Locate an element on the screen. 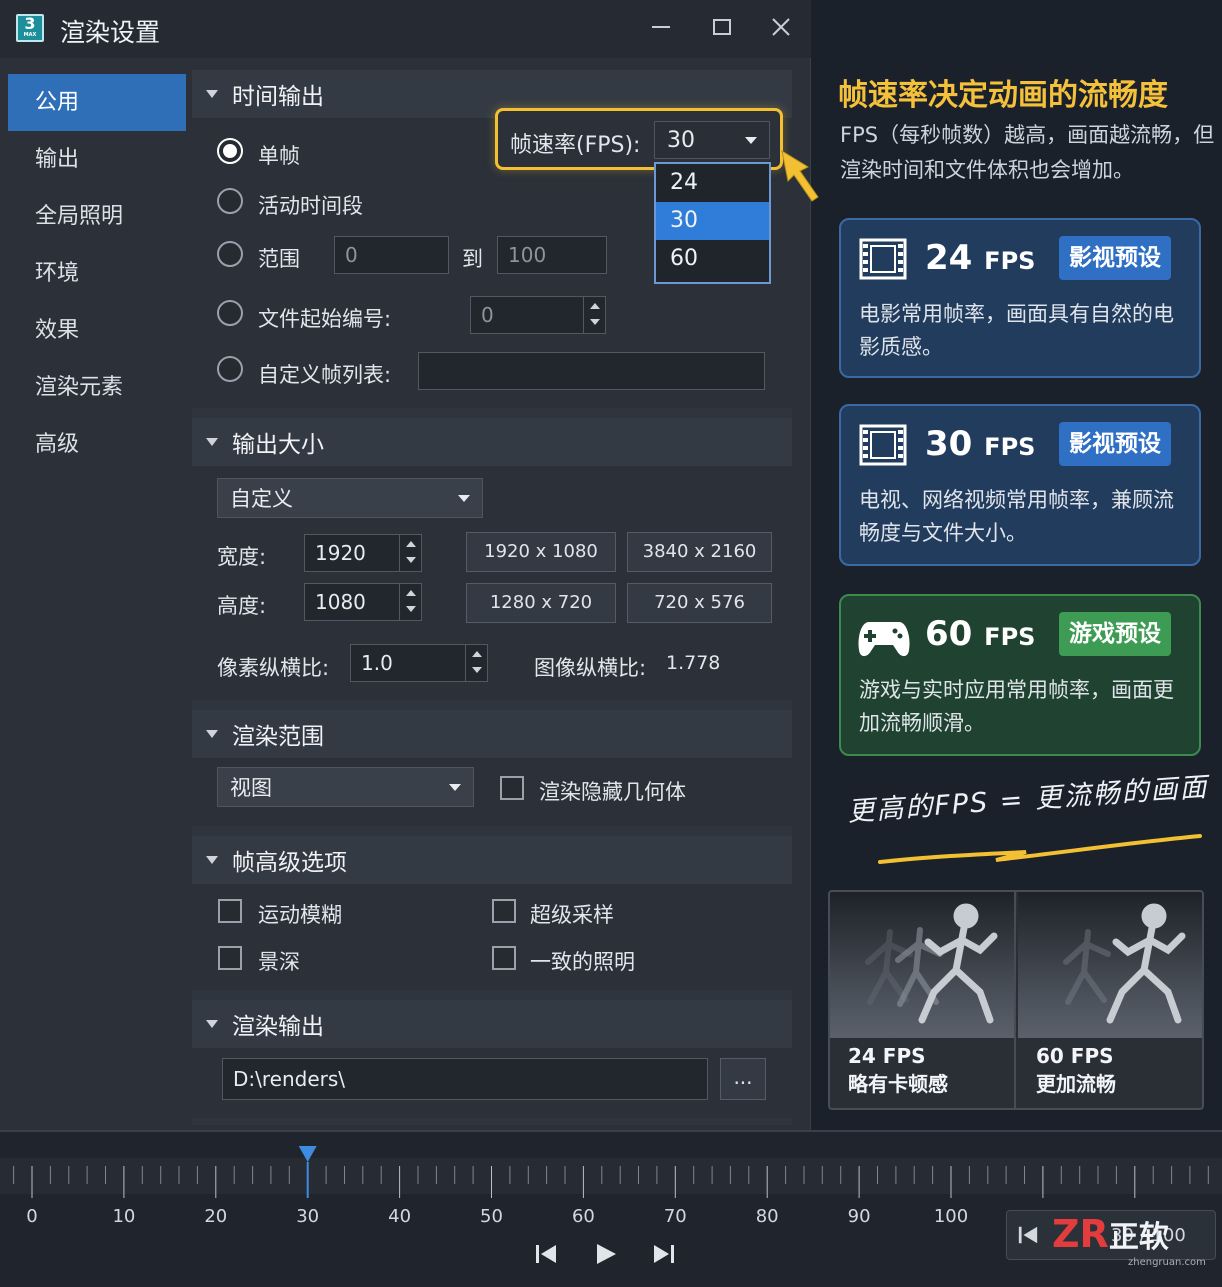  preset-3840x2160-button: 3840 x 2160 is located at coordinates (699, 552).